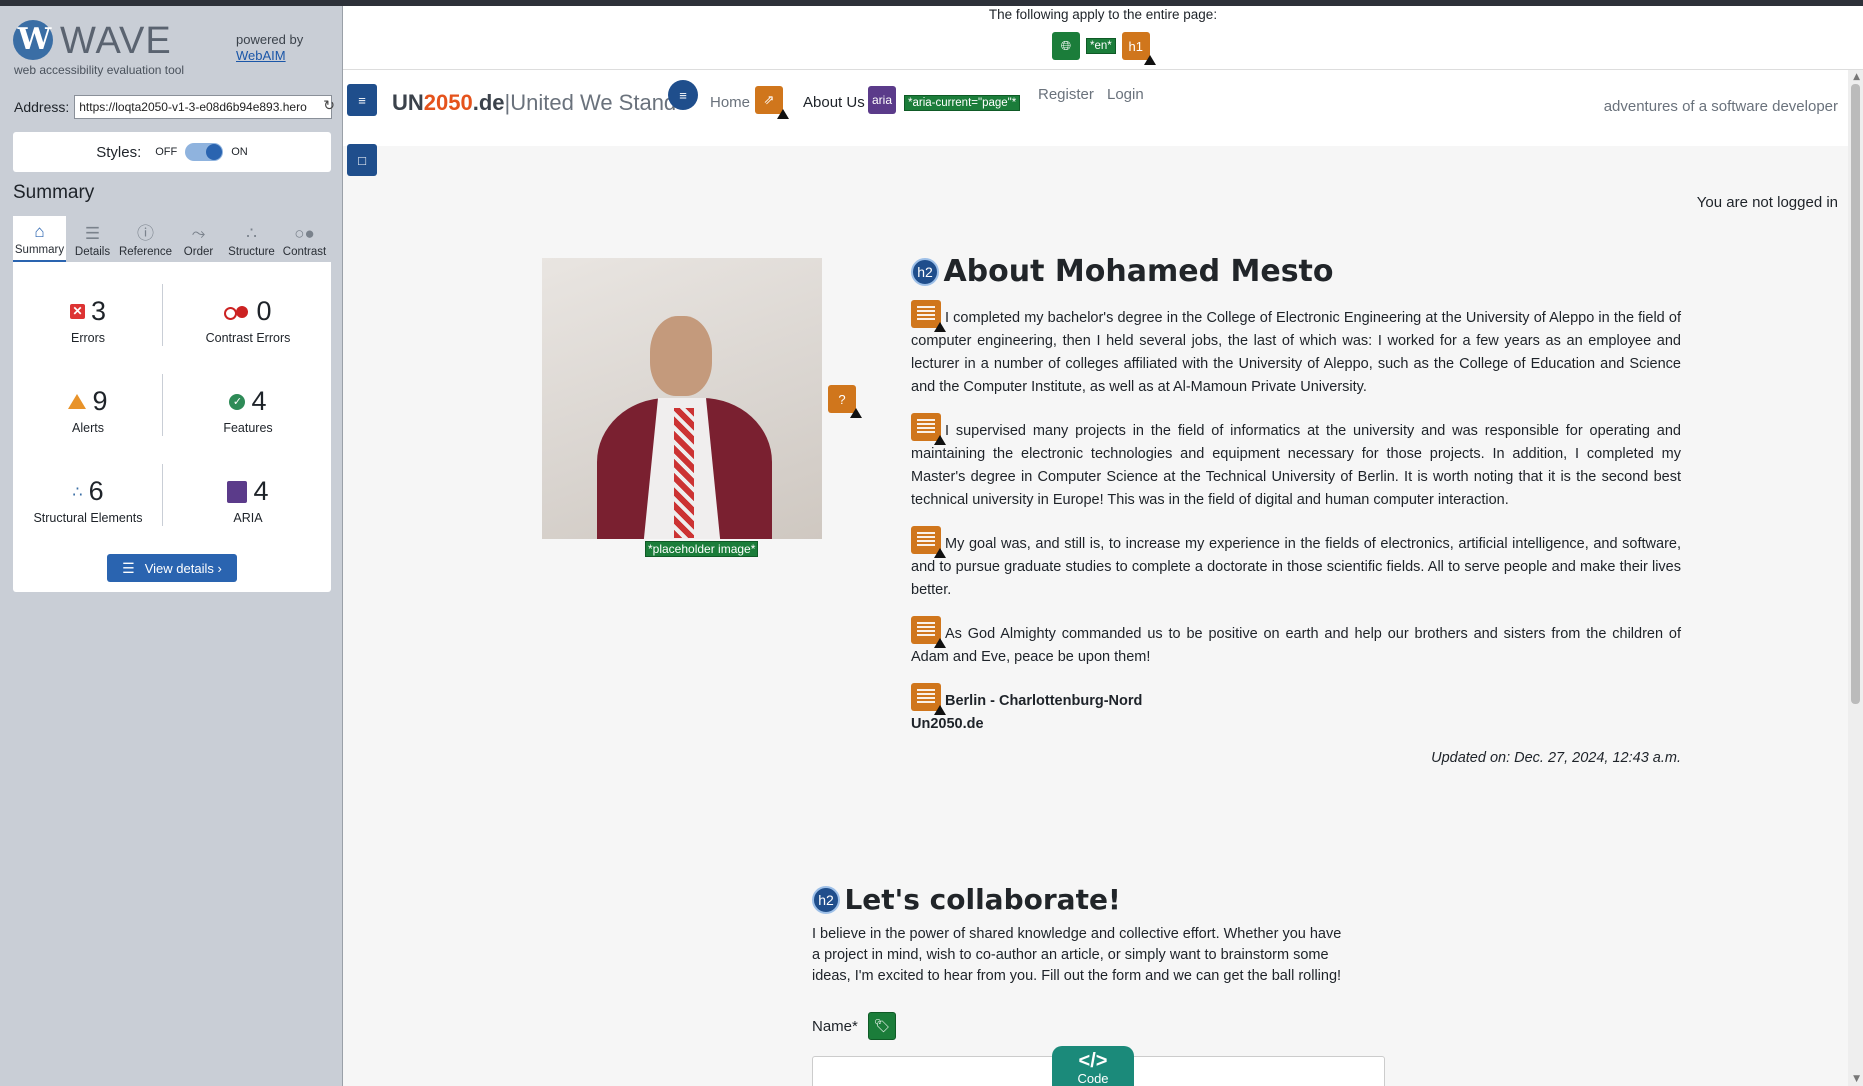  What do you see at coordinates (1101, 46) in the screenshot?
I see `language-tag: *en*` at bounding box center [1101, 46].